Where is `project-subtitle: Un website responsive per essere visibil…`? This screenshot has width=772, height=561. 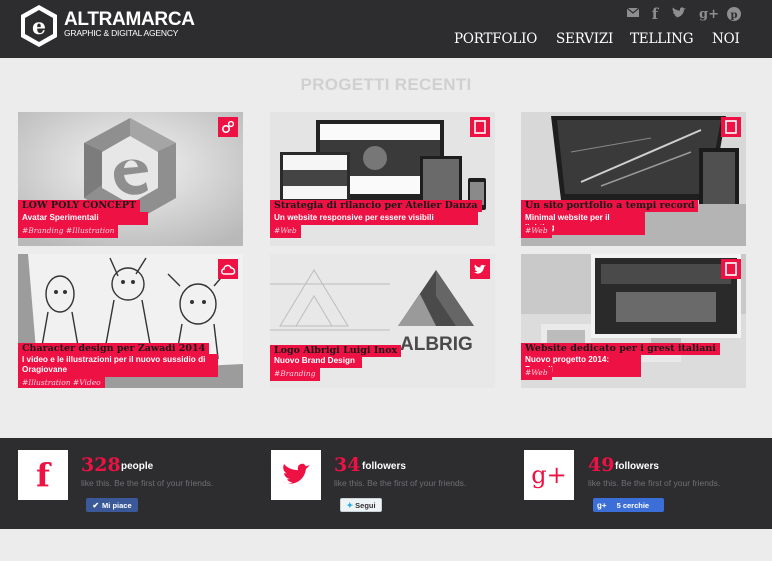 project-subtitle: Un website responsive per essere visibil… is located at coordinates (374, 218).